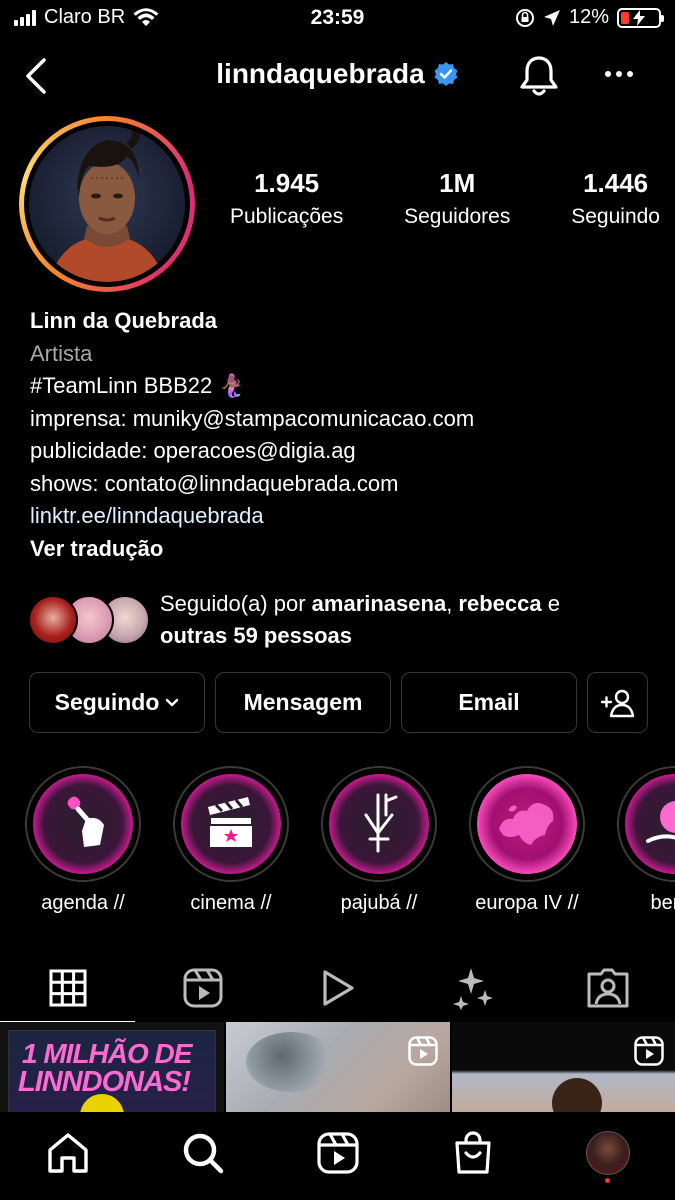 Image resolution: width=675 pixels, height=1200 pixels. I want to click on mutual-user-2: rebecca, so click(499, 603).